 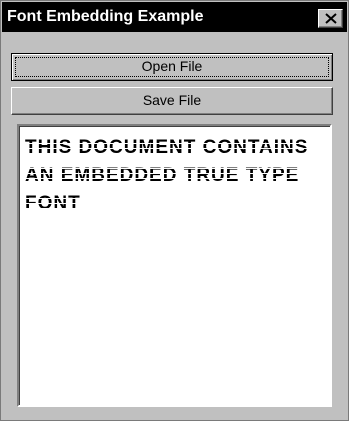 What do you see at coordinates (172, 101) in the screenshot?
I see `save-file-button: Save File` at bounding box center [172, 101].